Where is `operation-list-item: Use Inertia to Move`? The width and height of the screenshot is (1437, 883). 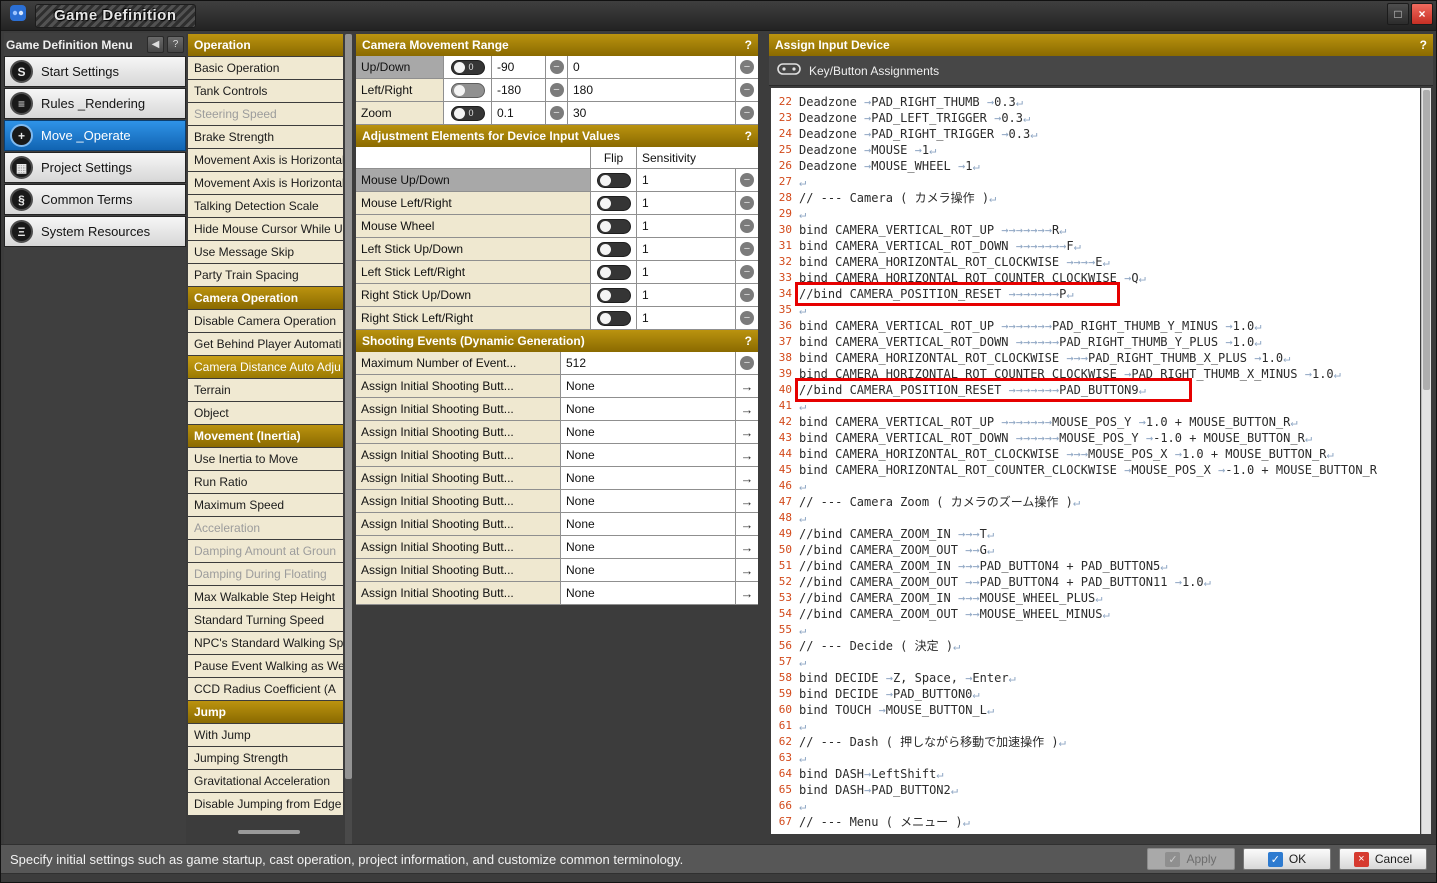
operation-list-item: Use Inertia to Move is located at coordinates (265, 459).